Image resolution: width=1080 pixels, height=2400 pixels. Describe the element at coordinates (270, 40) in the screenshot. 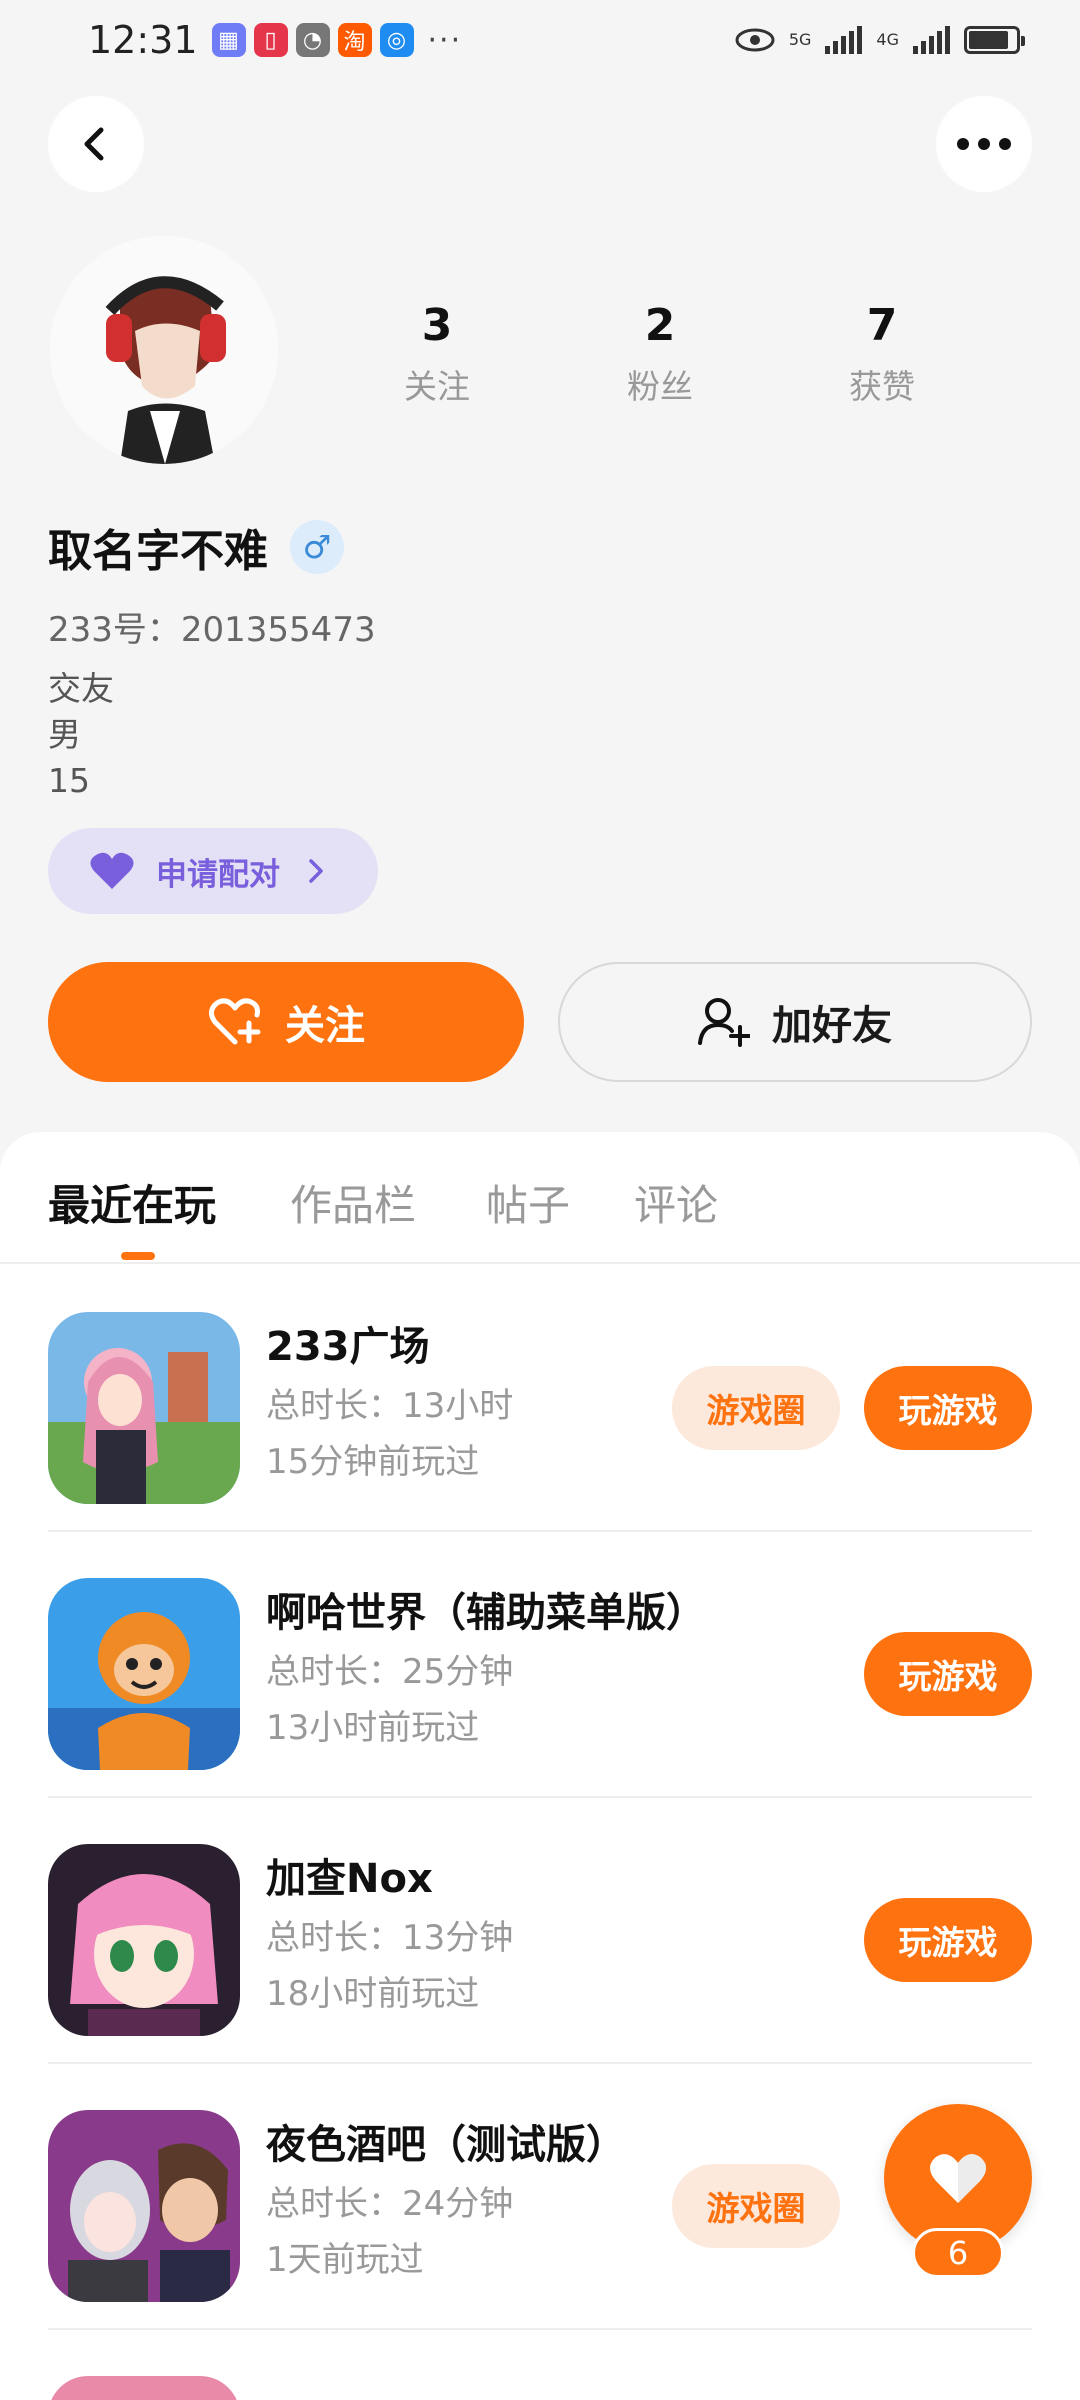

I see `book-app-icon: ▯` at that location.